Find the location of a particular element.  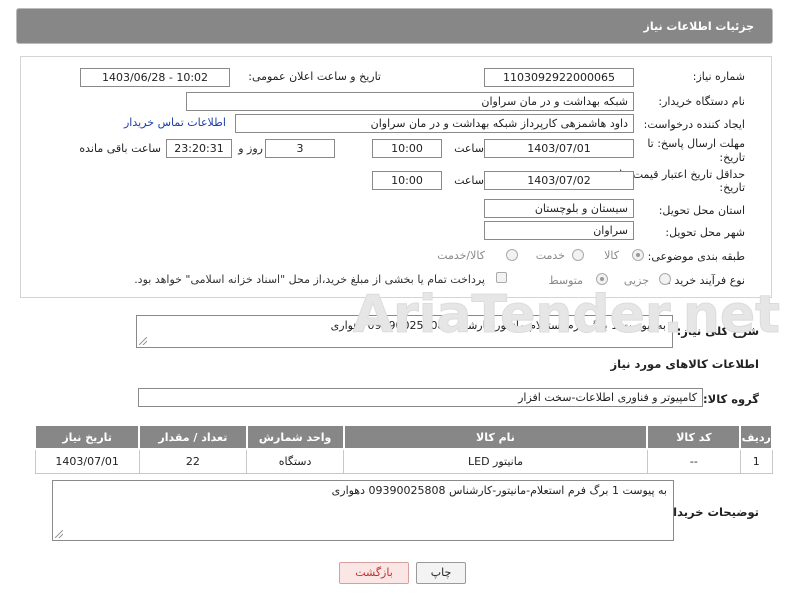

days-remaining-field: 3 is located at coordinates (300, 148).